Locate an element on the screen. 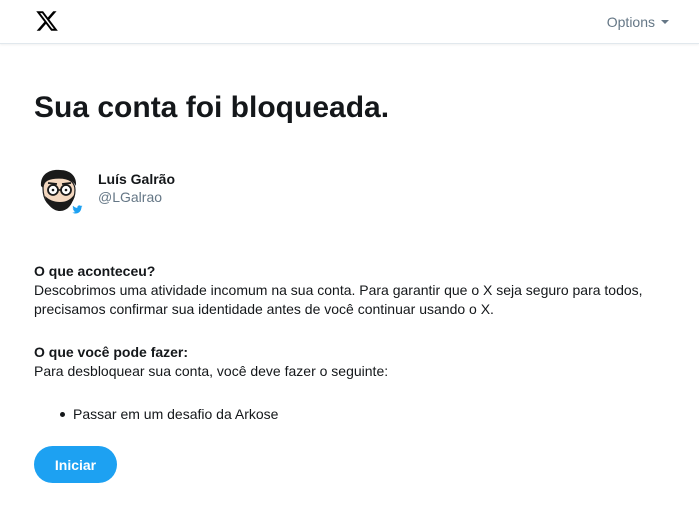 The image size is (699, 518). what-to-do-heading: O que você pode fazer: is located at coordinates (111, 352).